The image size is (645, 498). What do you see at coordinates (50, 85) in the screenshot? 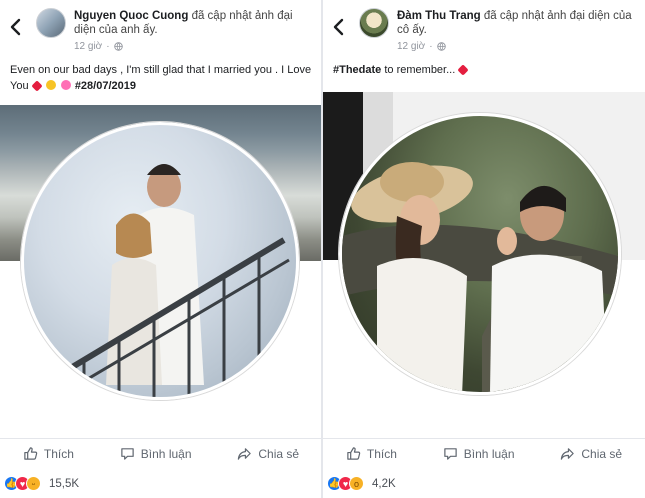
I see `kiss-face-icon` at bounding box center [50, 85].